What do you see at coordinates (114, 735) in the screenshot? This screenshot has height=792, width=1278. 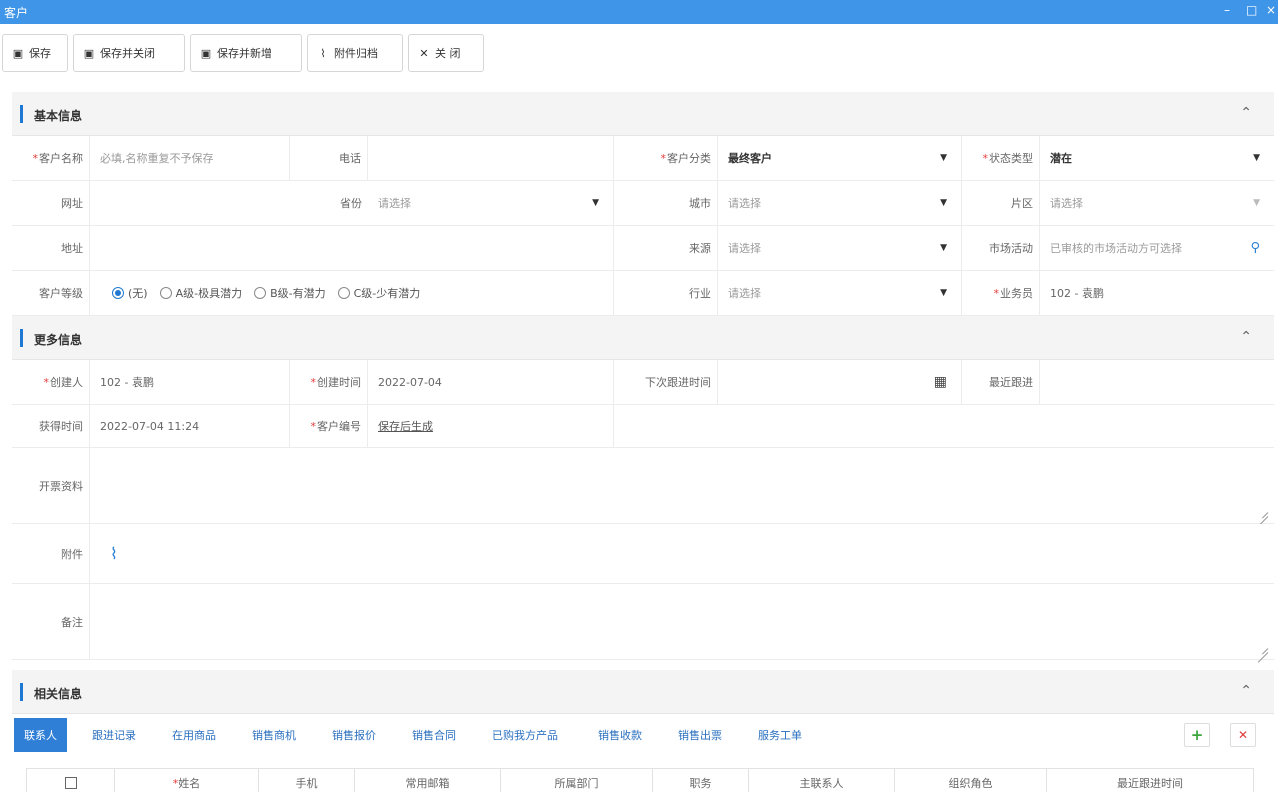 I see `tab-followups: 跟进记录` at bounding box center [114, 735].